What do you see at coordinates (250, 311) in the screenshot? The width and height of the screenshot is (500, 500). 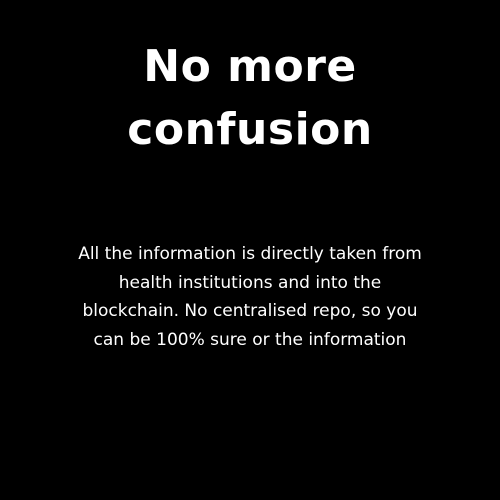 I see `slide-body-line: blockchain. No centralised repo, so you` at bounding box center [250, 311].